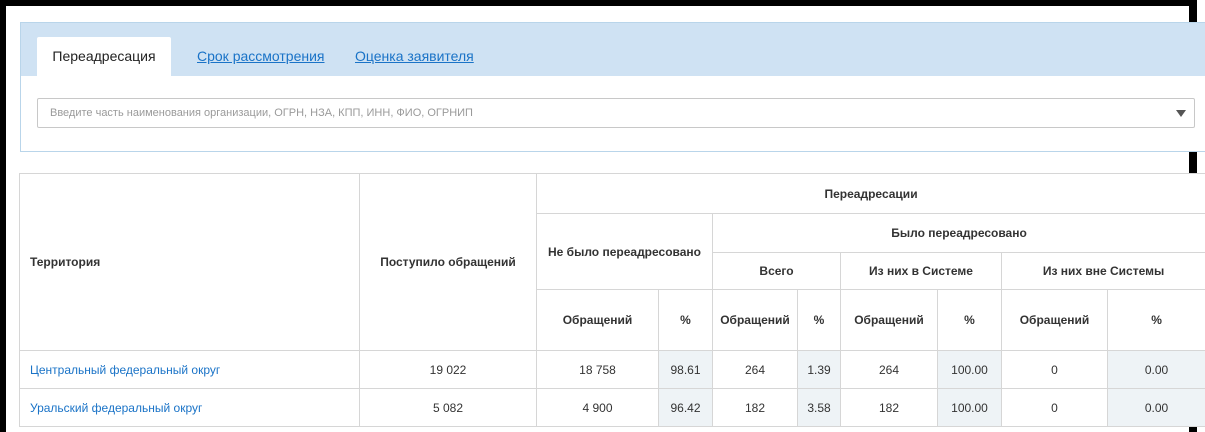 This screenshot has height=432, width=1205. What do you see at coordinates (414, 56) in the screenshot?
I see `tab-applicant-rating: Оценка заявителя` at bounding box center [414, 56].